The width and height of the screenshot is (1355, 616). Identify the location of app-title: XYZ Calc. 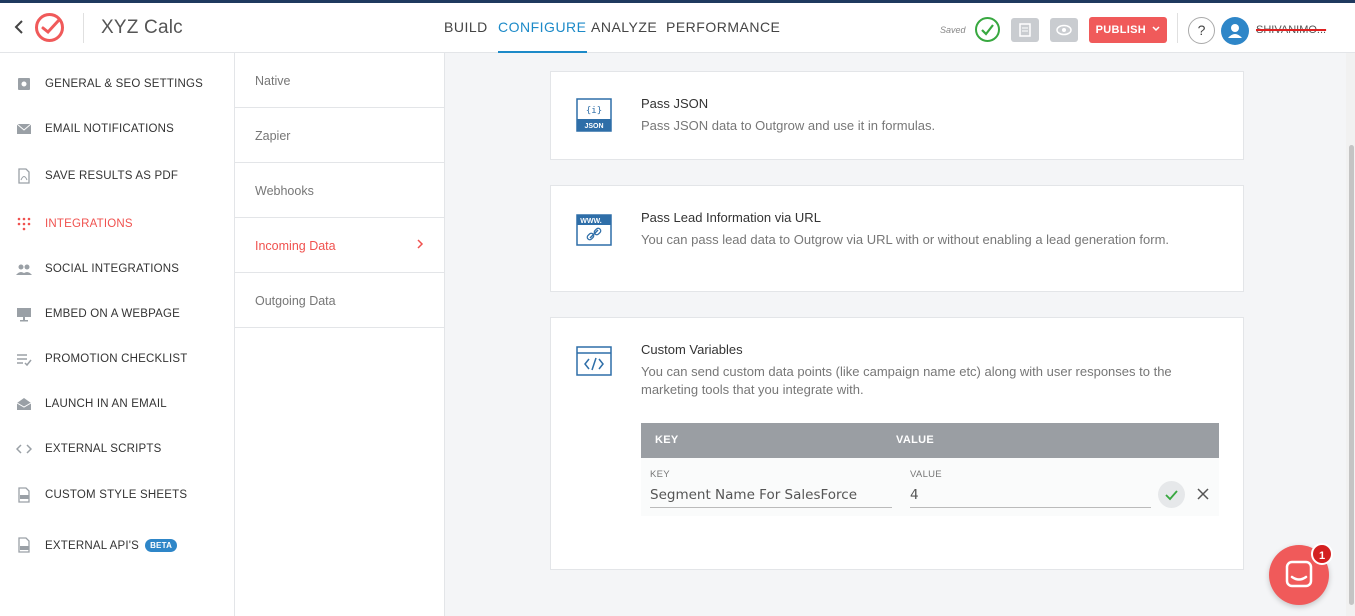
(142, 27).